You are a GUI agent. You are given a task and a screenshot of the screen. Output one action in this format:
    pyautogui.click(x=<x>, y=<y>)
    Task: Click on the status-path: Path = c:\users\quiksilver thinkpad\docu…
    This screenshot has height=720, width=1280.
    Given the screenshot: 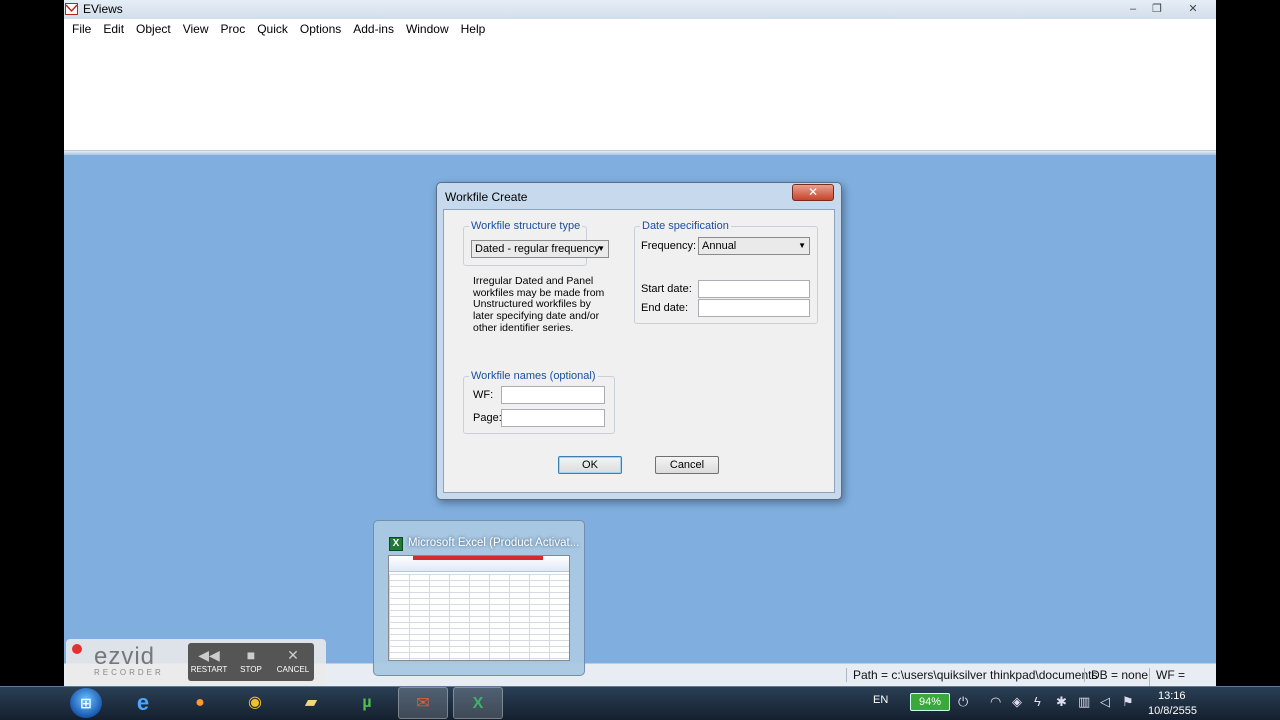 What is the action you would take?
    pyautogui.click(x=974, y=675)
    